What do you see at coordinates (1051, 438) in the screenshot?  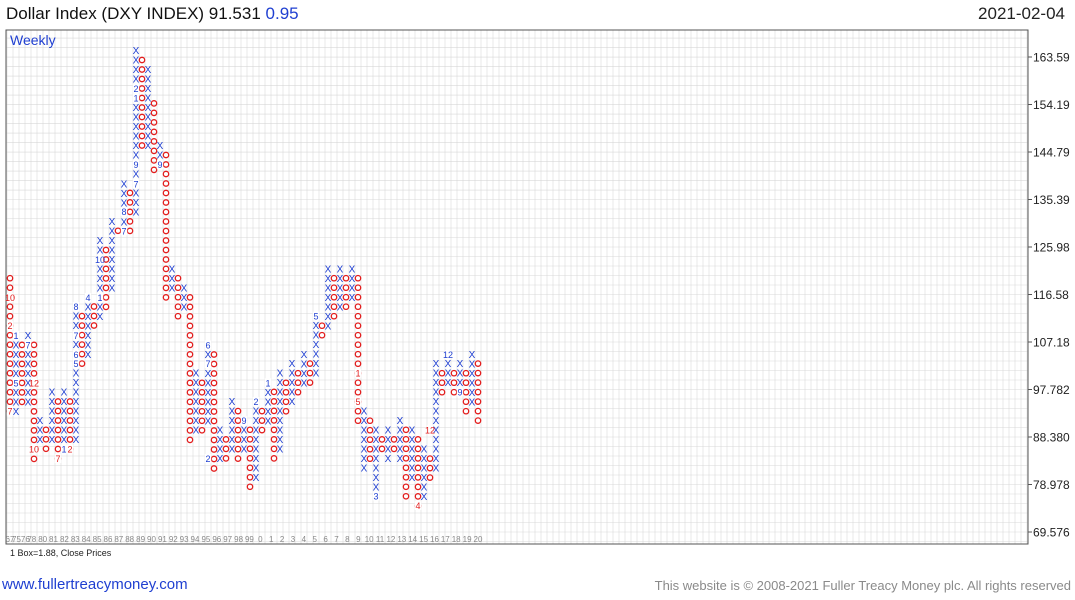 I see `y-tick-label: 88.380` at bounding box center [1051, 438].